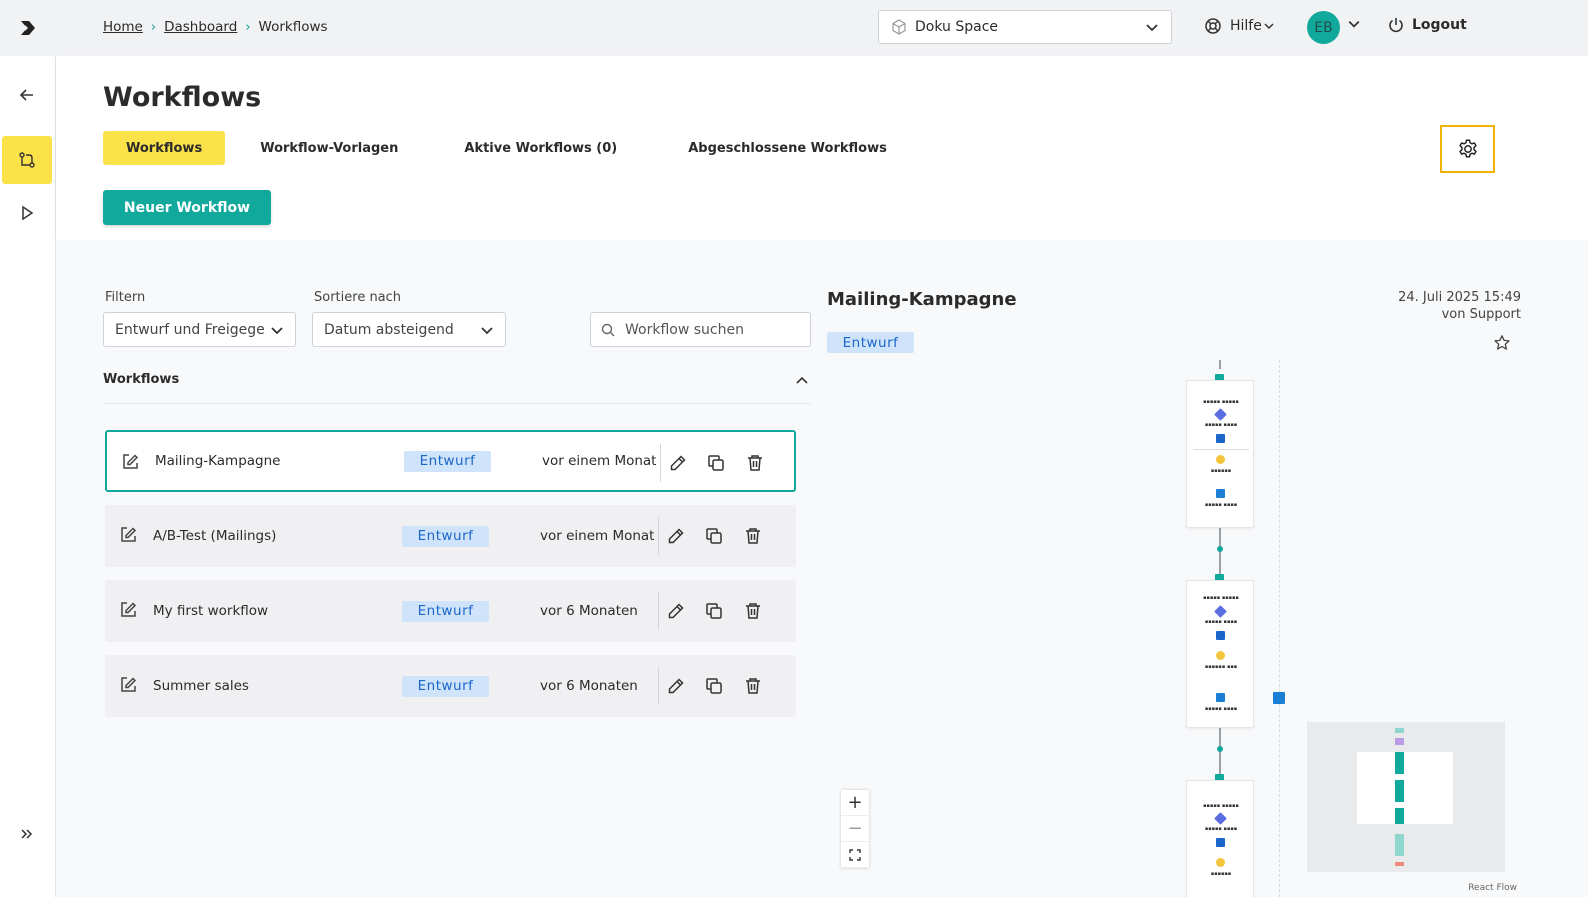 The width and height of the screenshot is (1588, 897). What do you see at coordinates (787, 148) in the screenshot?
I see `tab-completed-workflows: Abgeschlossene Workflows` at bounding box center [787, 148].